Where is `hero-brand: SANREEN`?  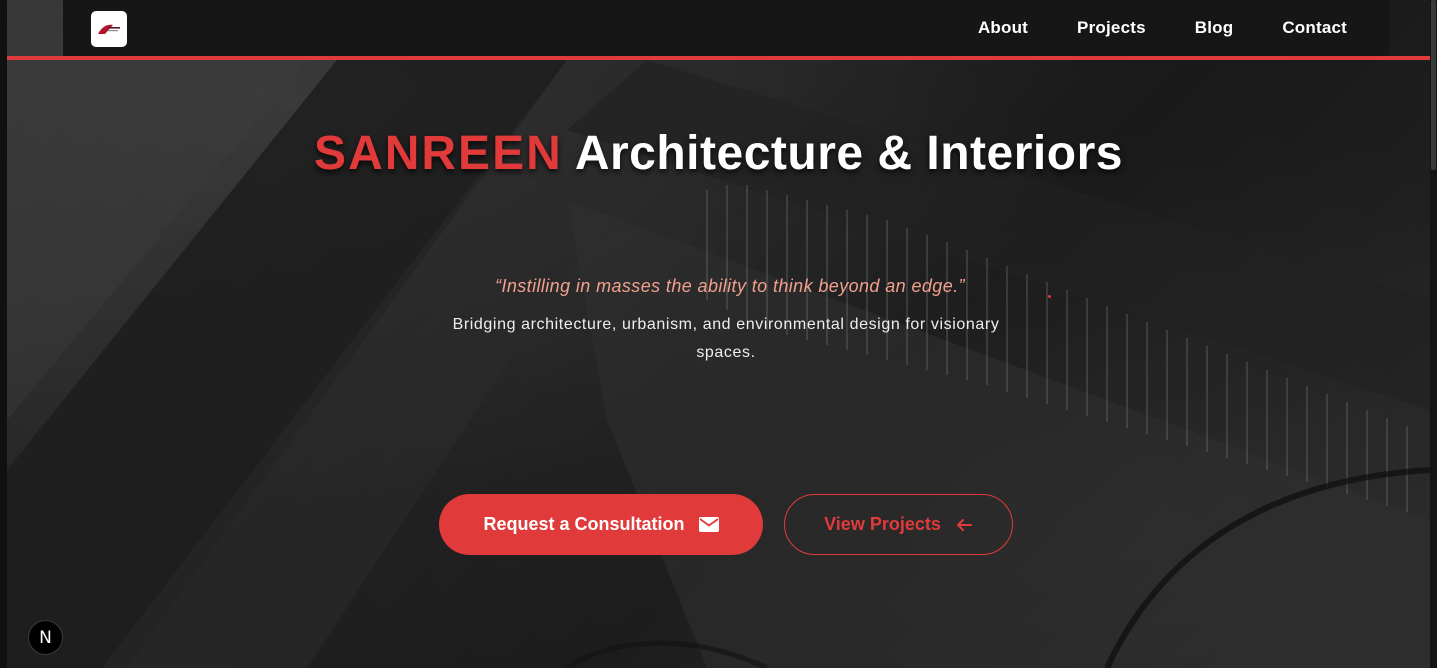
hero-brand: SANREEN is located at coordinates (438, 153).